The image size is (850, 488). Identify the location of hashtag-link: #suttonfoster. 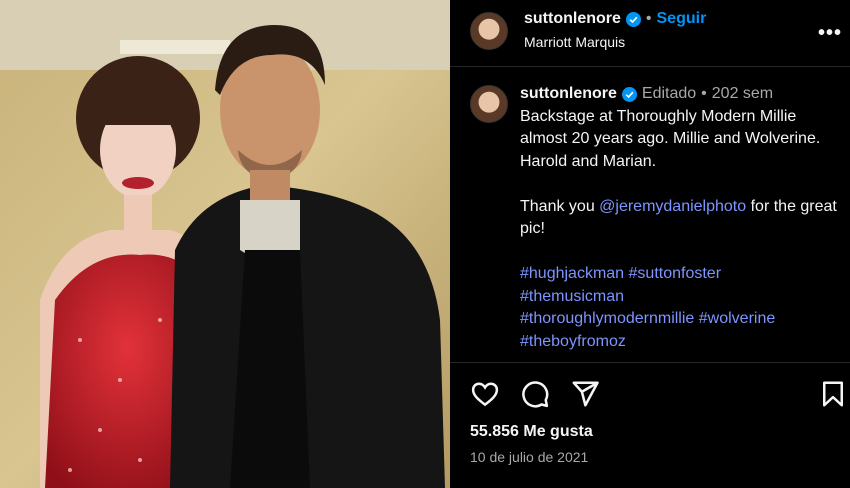
(675, 273).